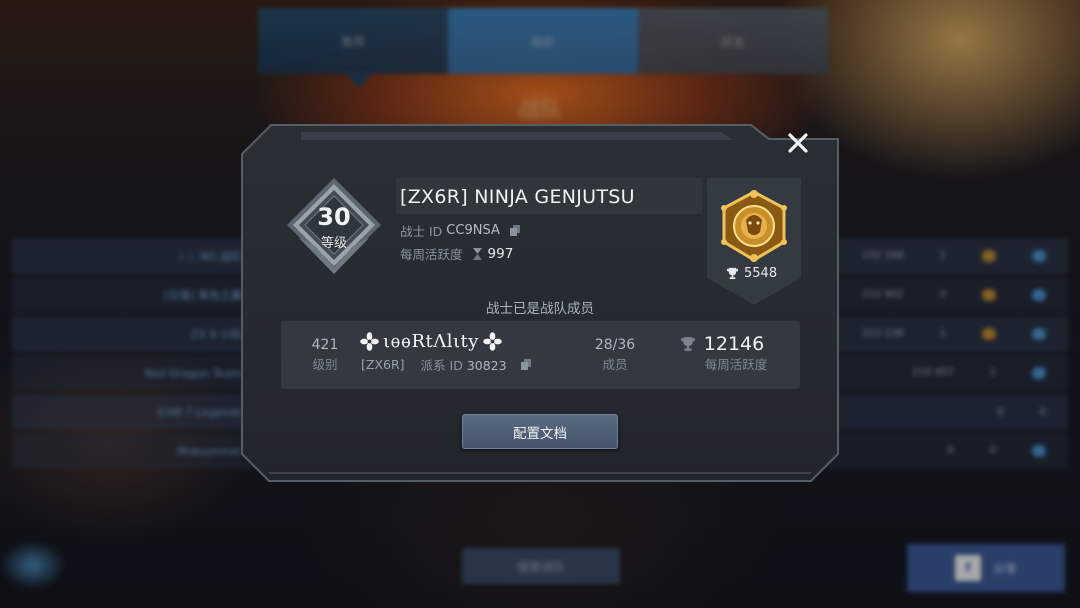 The height and width of the screenshot is (608, 1080). Describe the element at coordinates (383, 364) in the screenshot. I see `team-tag: [ZX6R]` at that location.